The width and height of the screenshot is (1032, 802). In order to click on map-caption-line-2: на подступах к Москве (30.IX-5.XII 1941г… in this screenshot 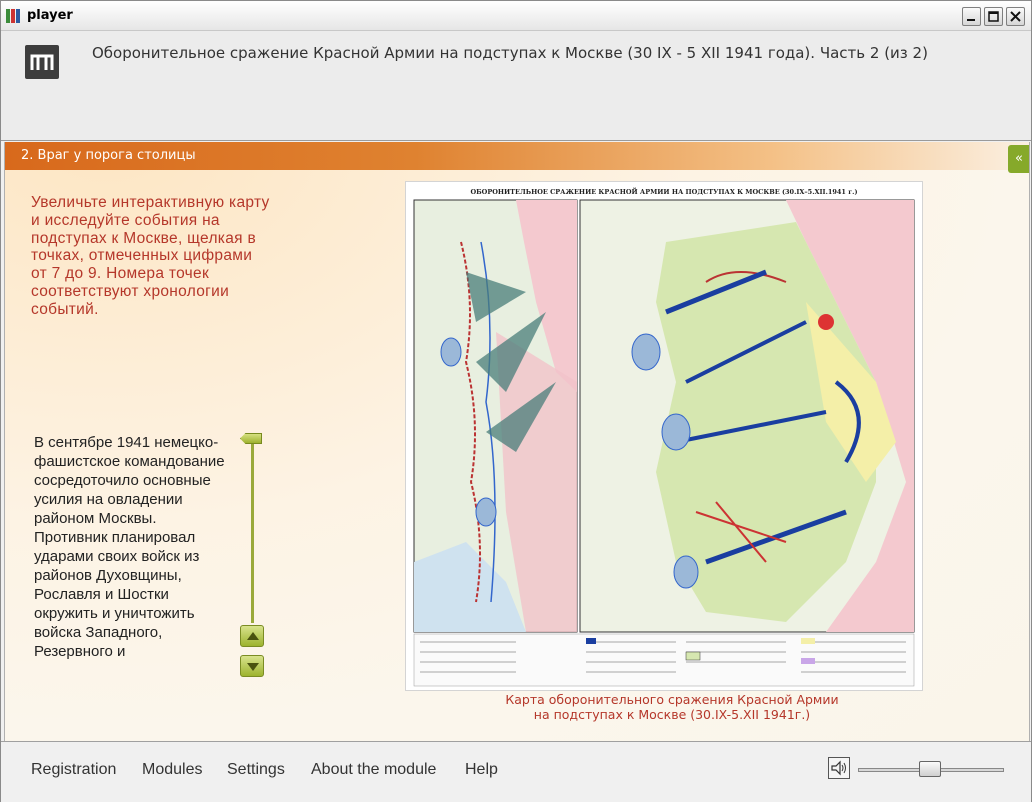, I will do `click(672, 714)`.